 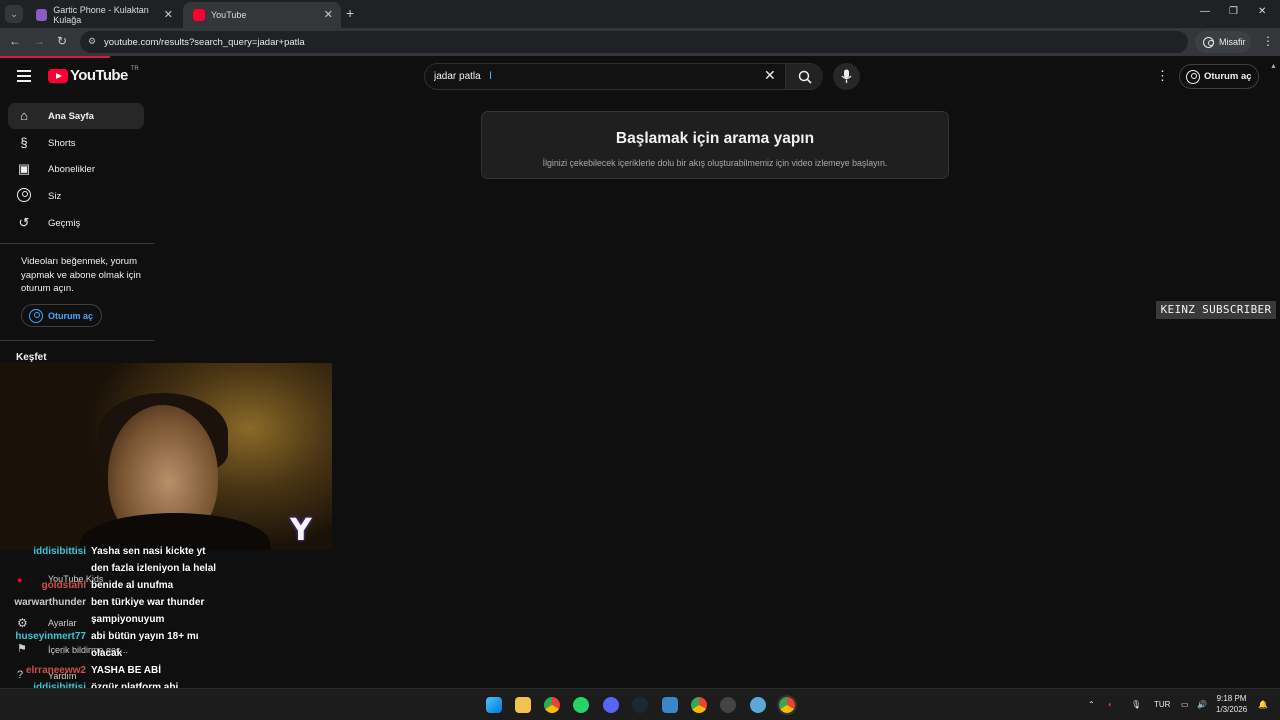 I want to click on youtube-play-icon, so click(x=58, y=75).